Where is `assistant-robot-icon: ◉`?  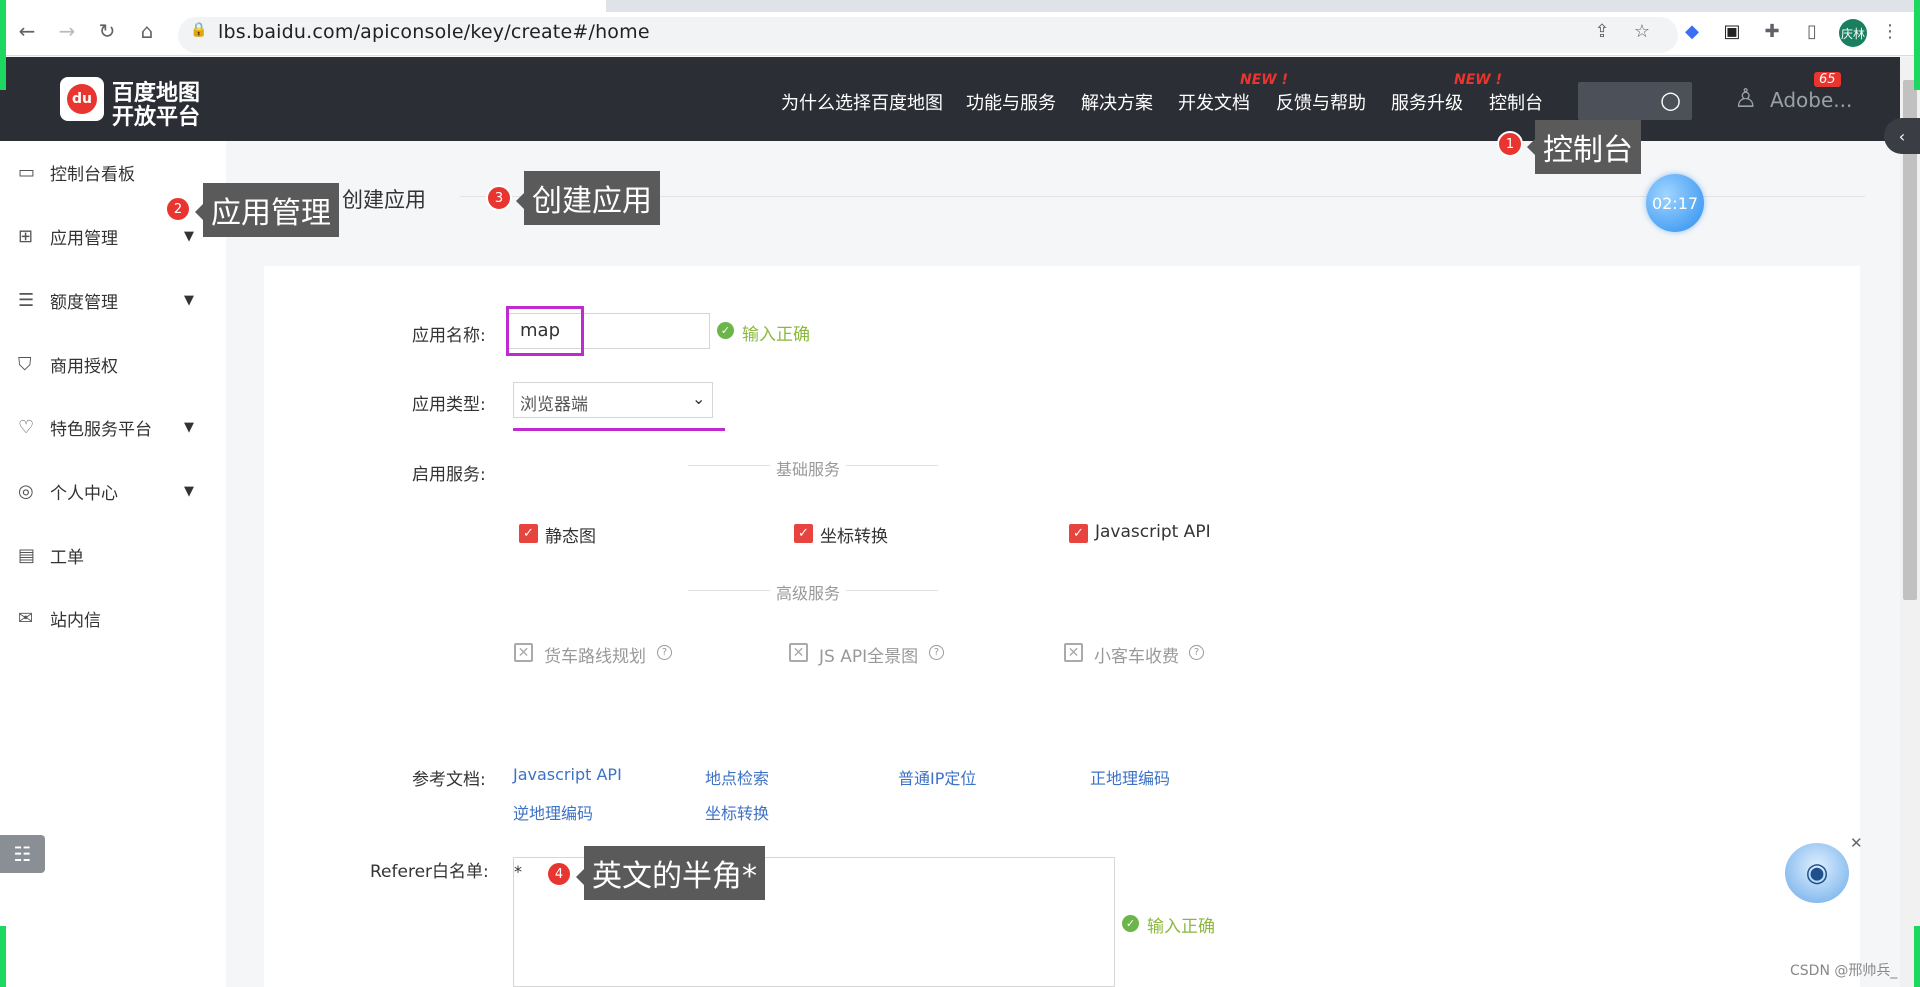
assistant-robot-icon: ◉ is located at coordinates (1817, 873).